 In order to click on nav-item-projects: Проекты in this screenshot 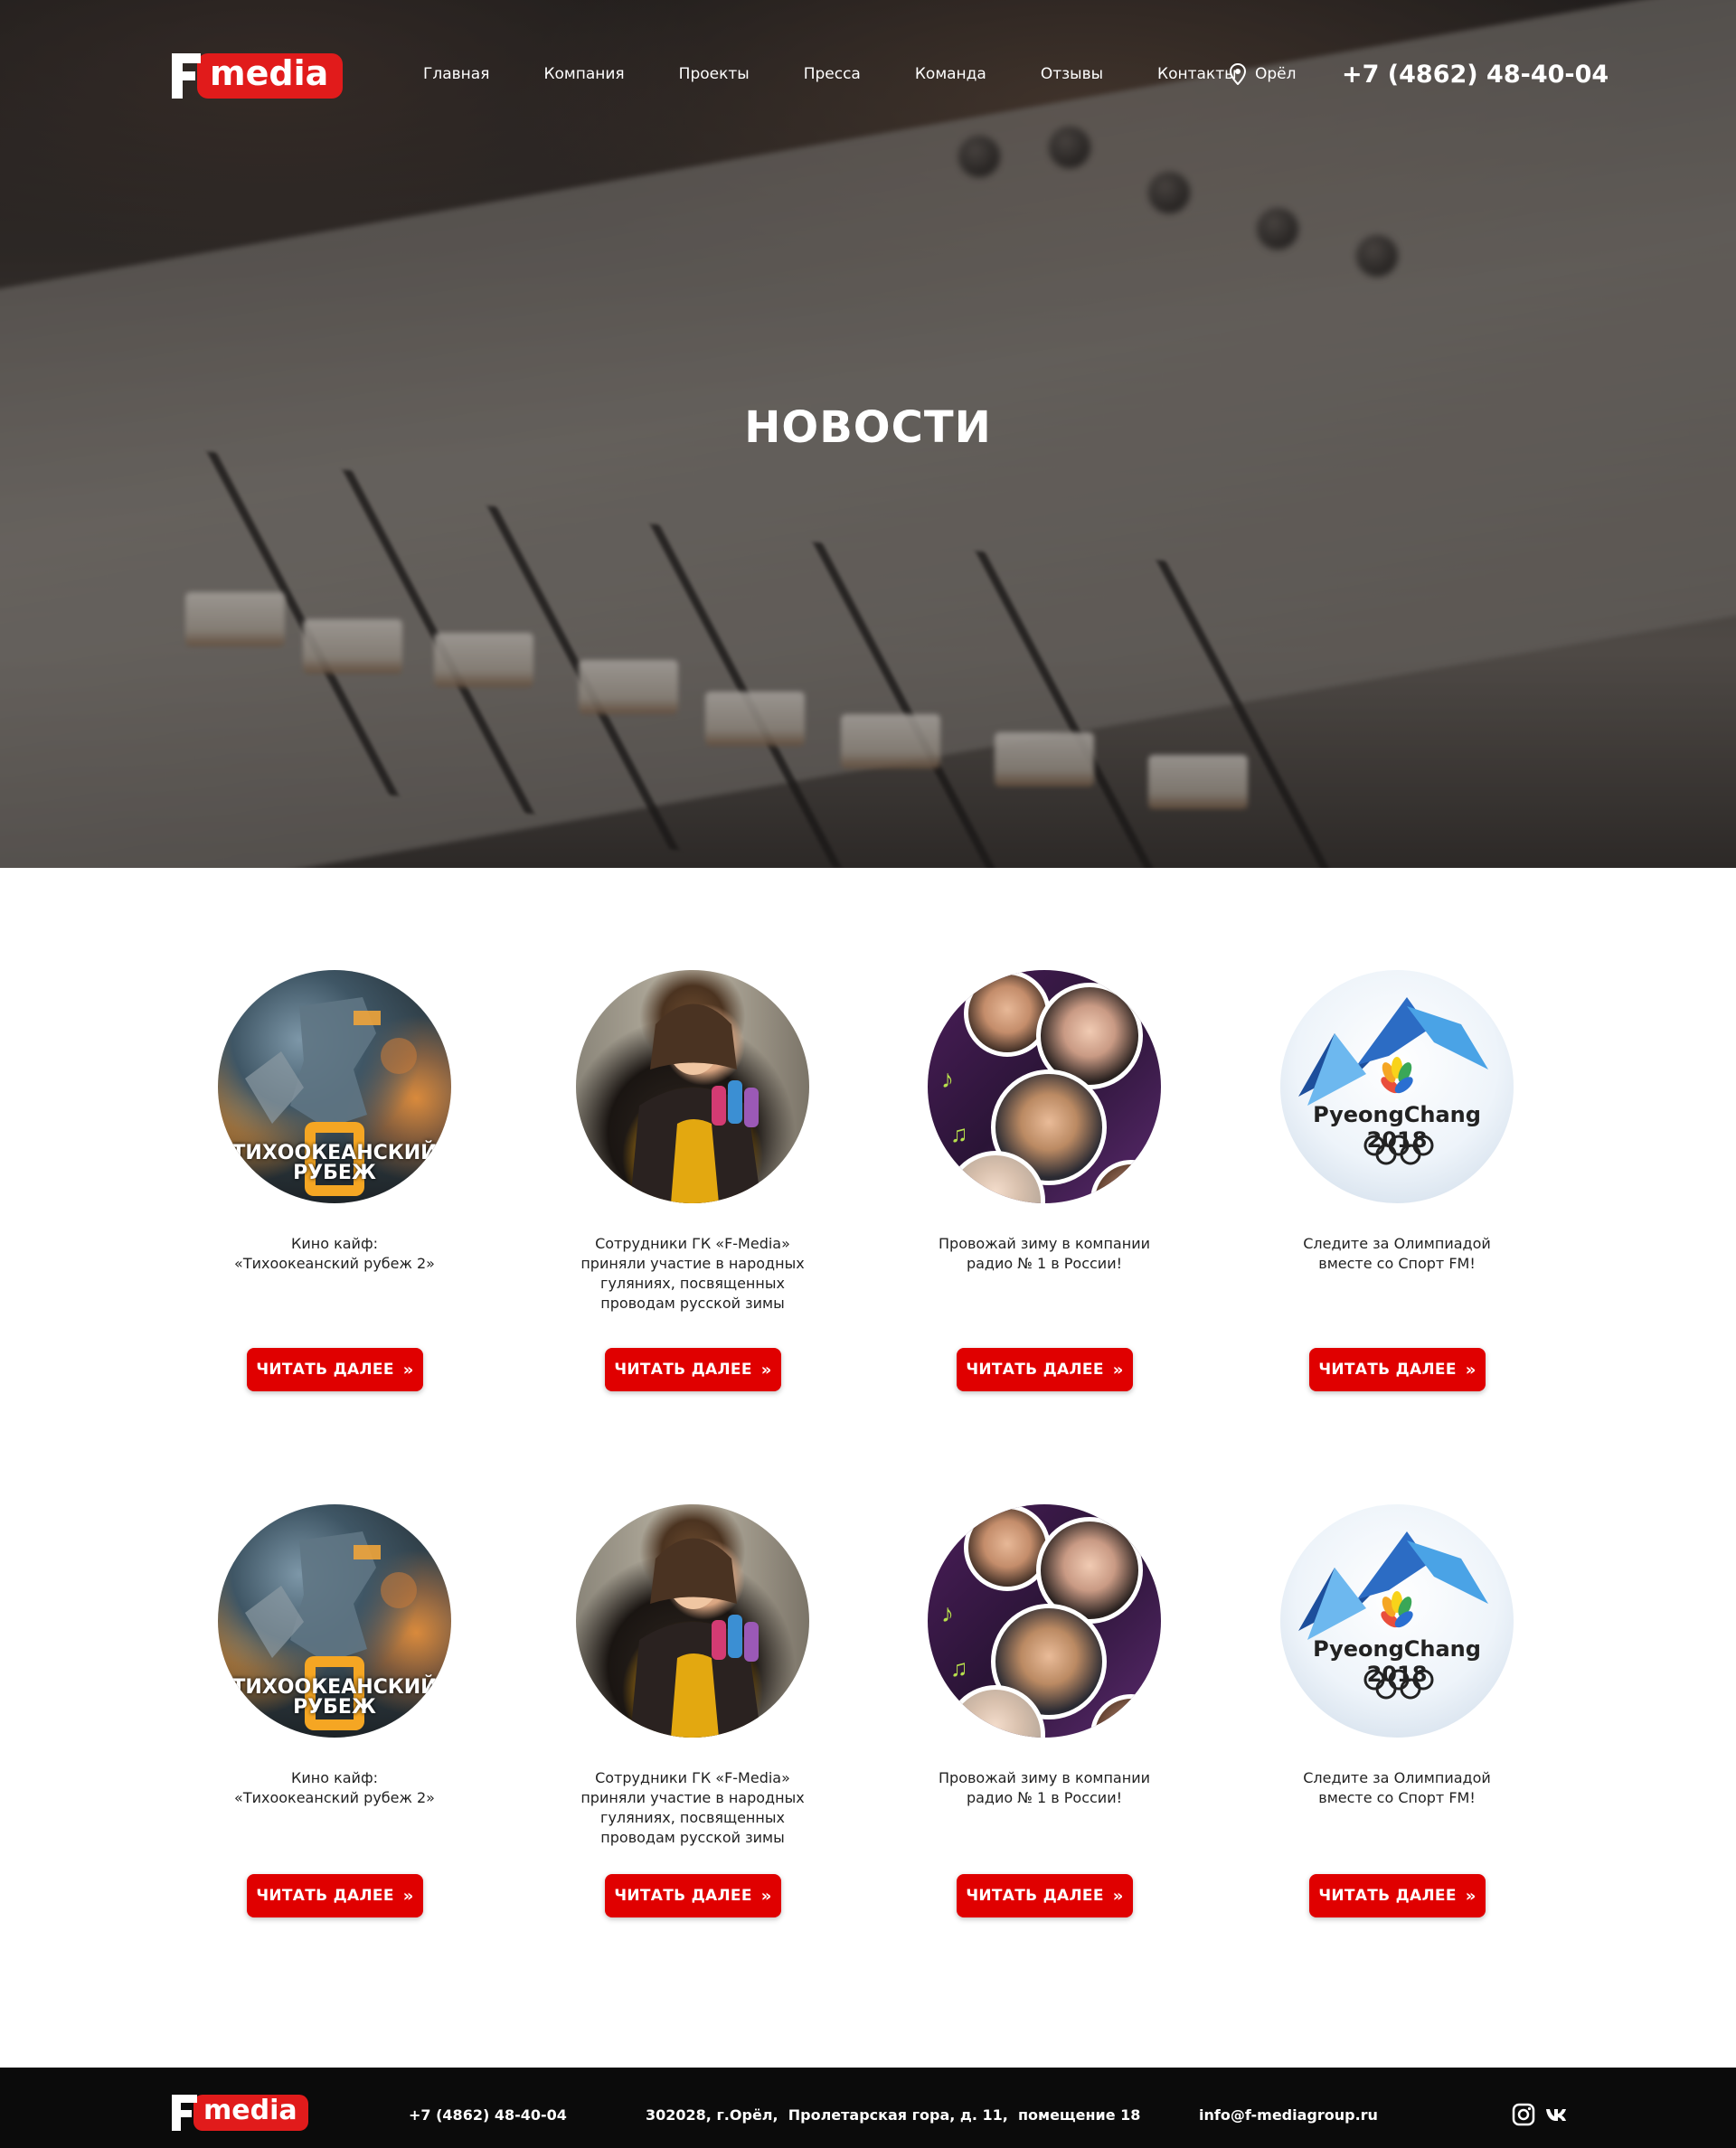, I will do `click(714, 74)`.